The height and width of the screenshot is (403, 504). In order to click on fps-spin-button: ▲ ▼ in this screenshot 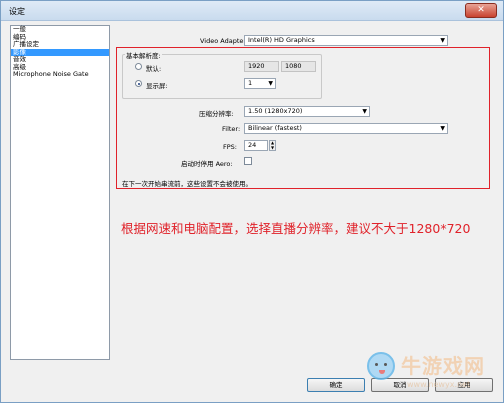, I will do `click(272, 145)`.